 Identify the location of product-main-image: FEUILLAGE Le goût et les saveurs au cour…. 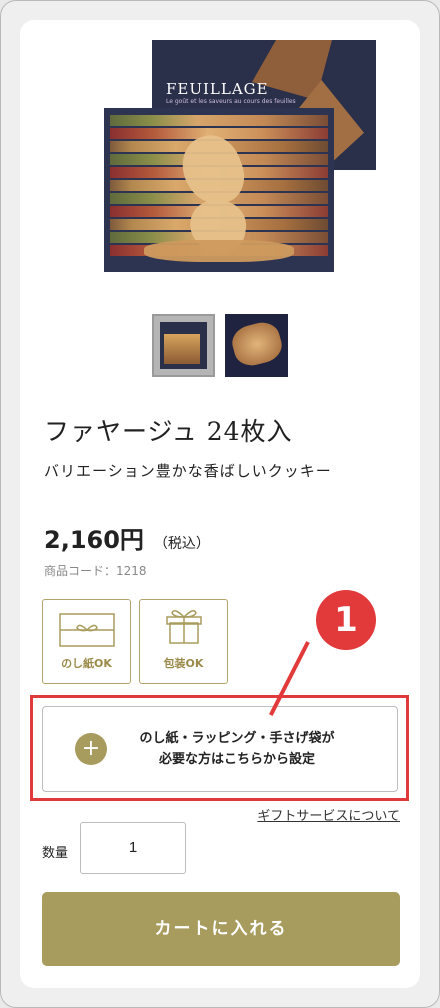
(240, 156).